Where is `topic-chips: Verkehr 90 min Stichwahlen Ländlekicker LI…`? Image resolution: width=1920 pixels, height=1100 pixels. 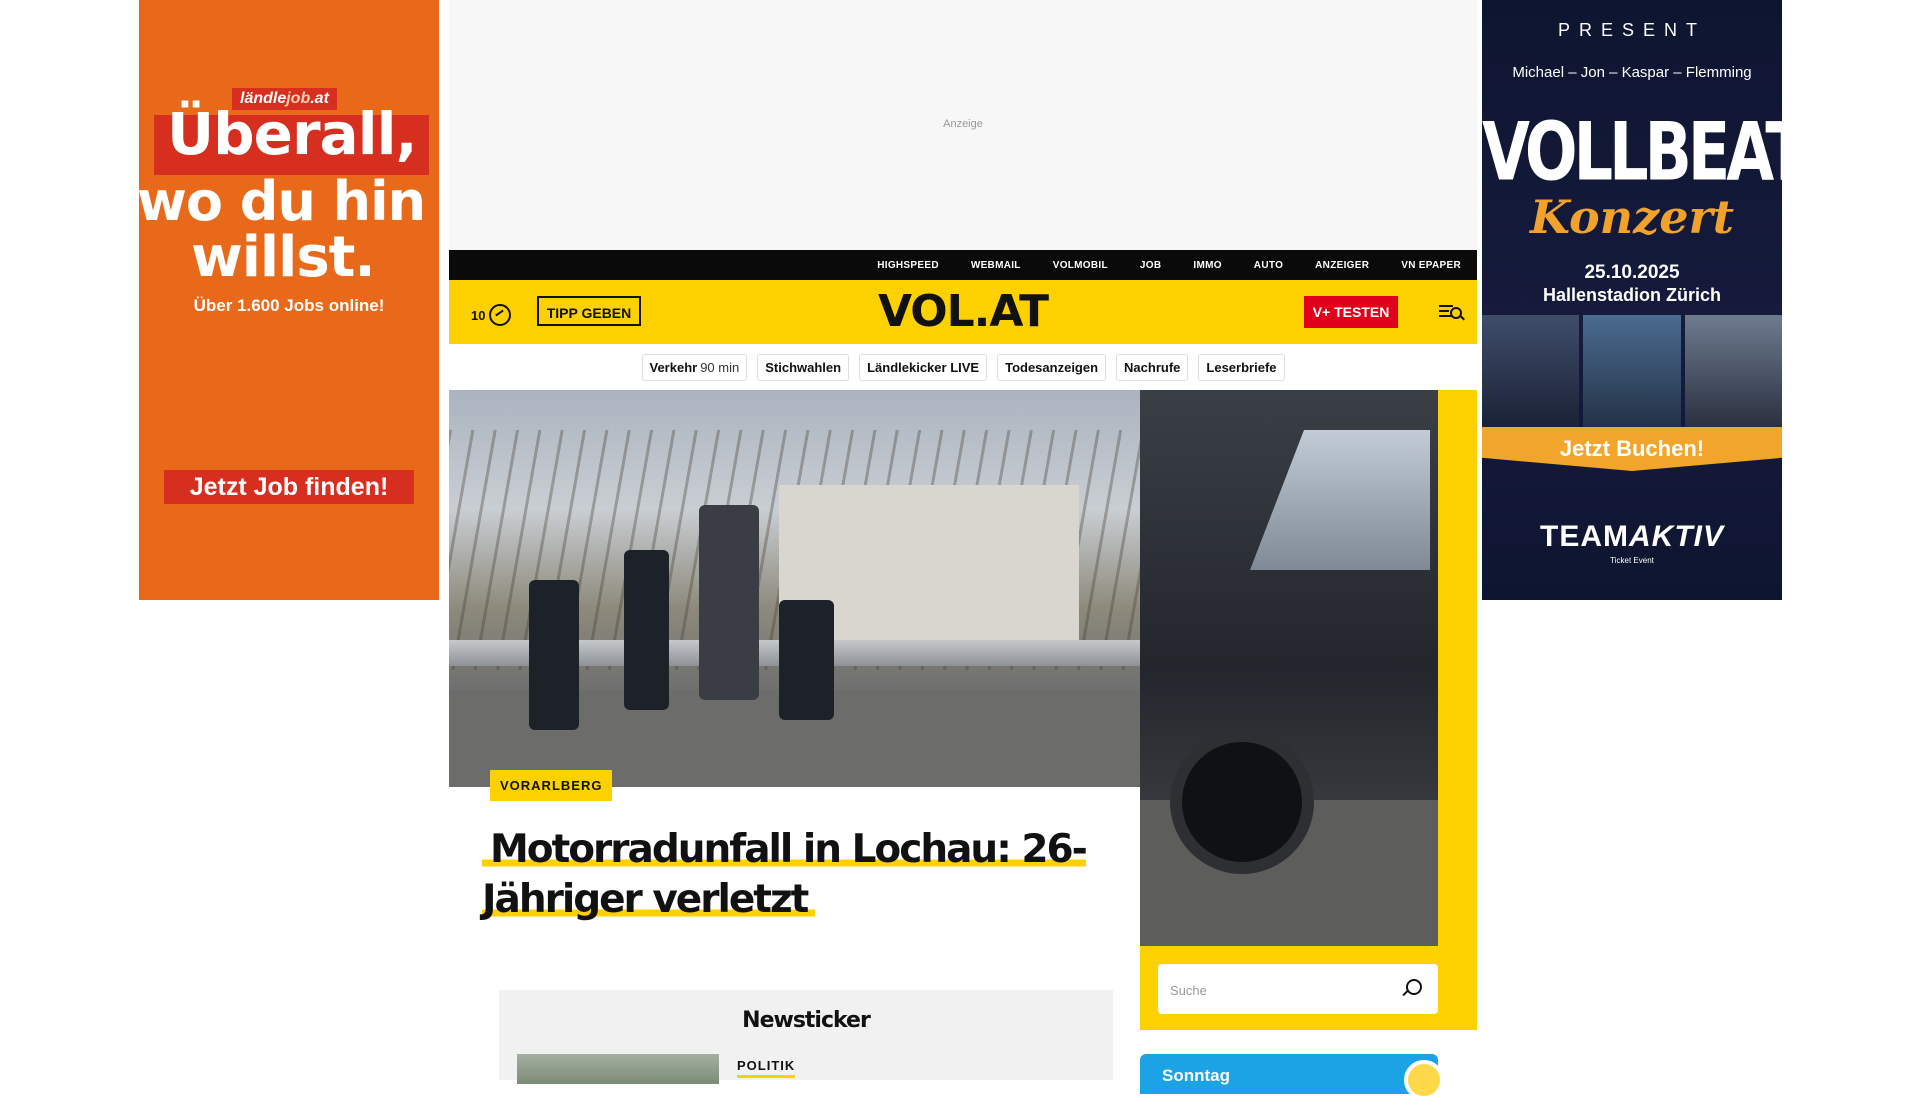 topic-chips: Verkehr 90 min Stichwahlen Ländlekicker LI… is located at coordinates (963, 367).